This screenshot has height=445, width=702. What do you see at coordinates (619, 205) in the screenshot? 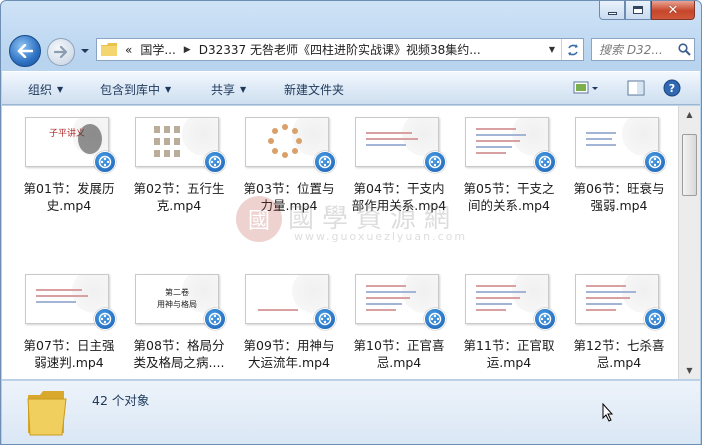
I see `file-name-line: 强弱.mp4` at bounding box center [619, 205].